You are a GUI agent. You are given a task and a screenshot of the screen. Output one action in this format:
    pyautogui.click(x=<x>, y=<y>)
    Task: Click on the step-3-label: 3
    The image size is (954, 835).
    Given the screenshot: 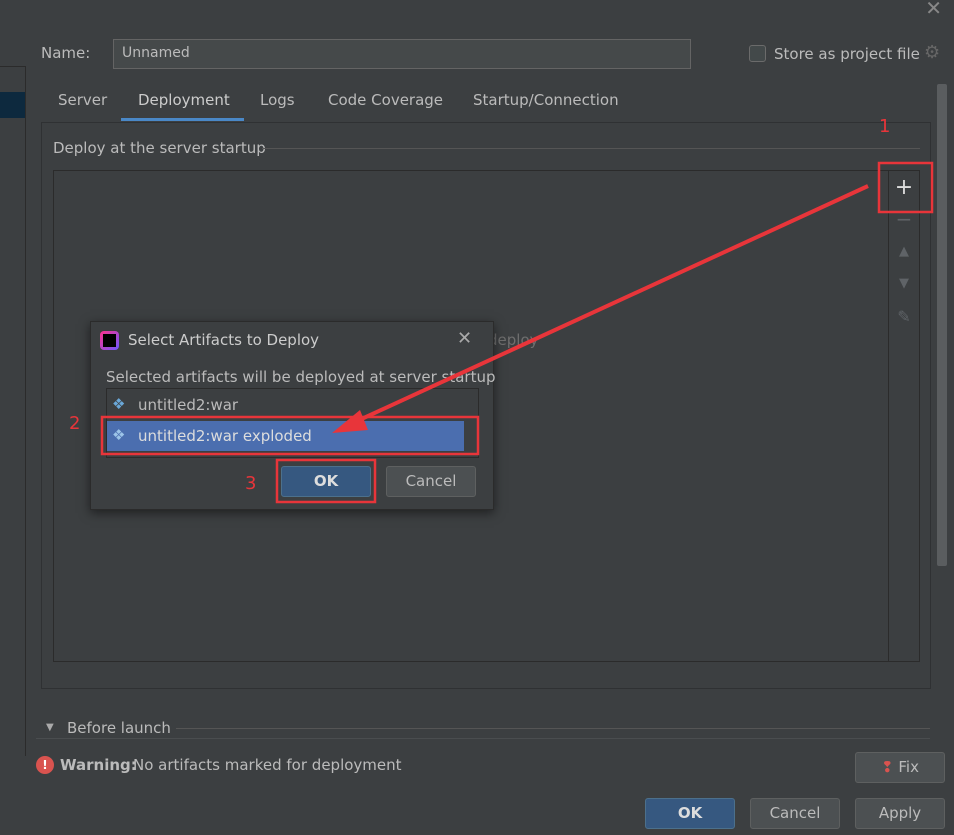 What is the action you would take?
    pyautogui.click(x=251, y=483)
    